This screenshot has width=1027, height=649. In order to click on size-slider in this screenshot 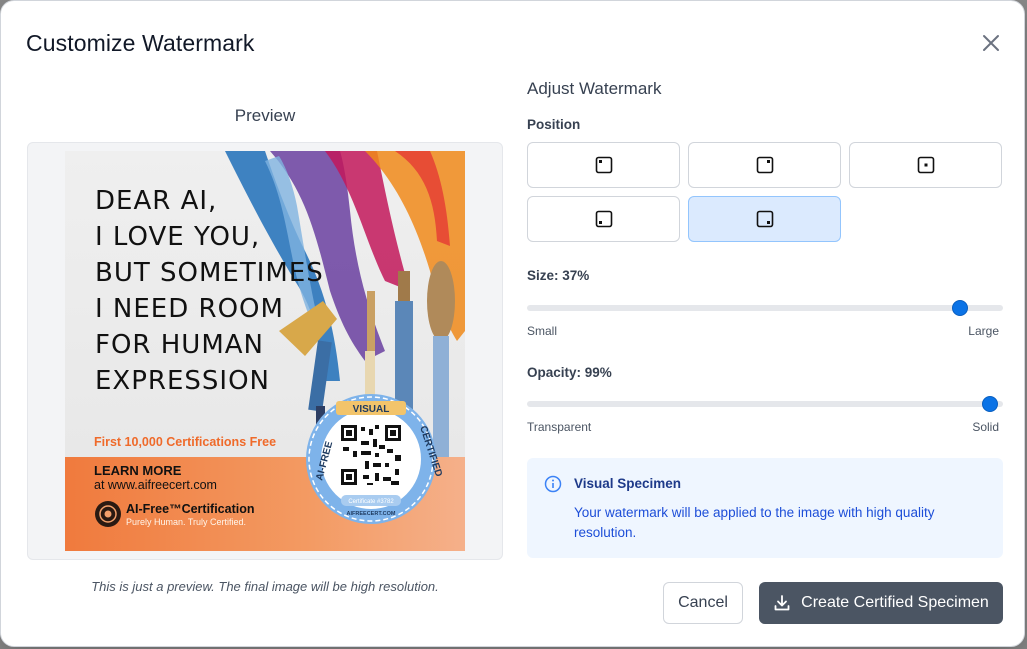, I will do `click(765, 308)`.